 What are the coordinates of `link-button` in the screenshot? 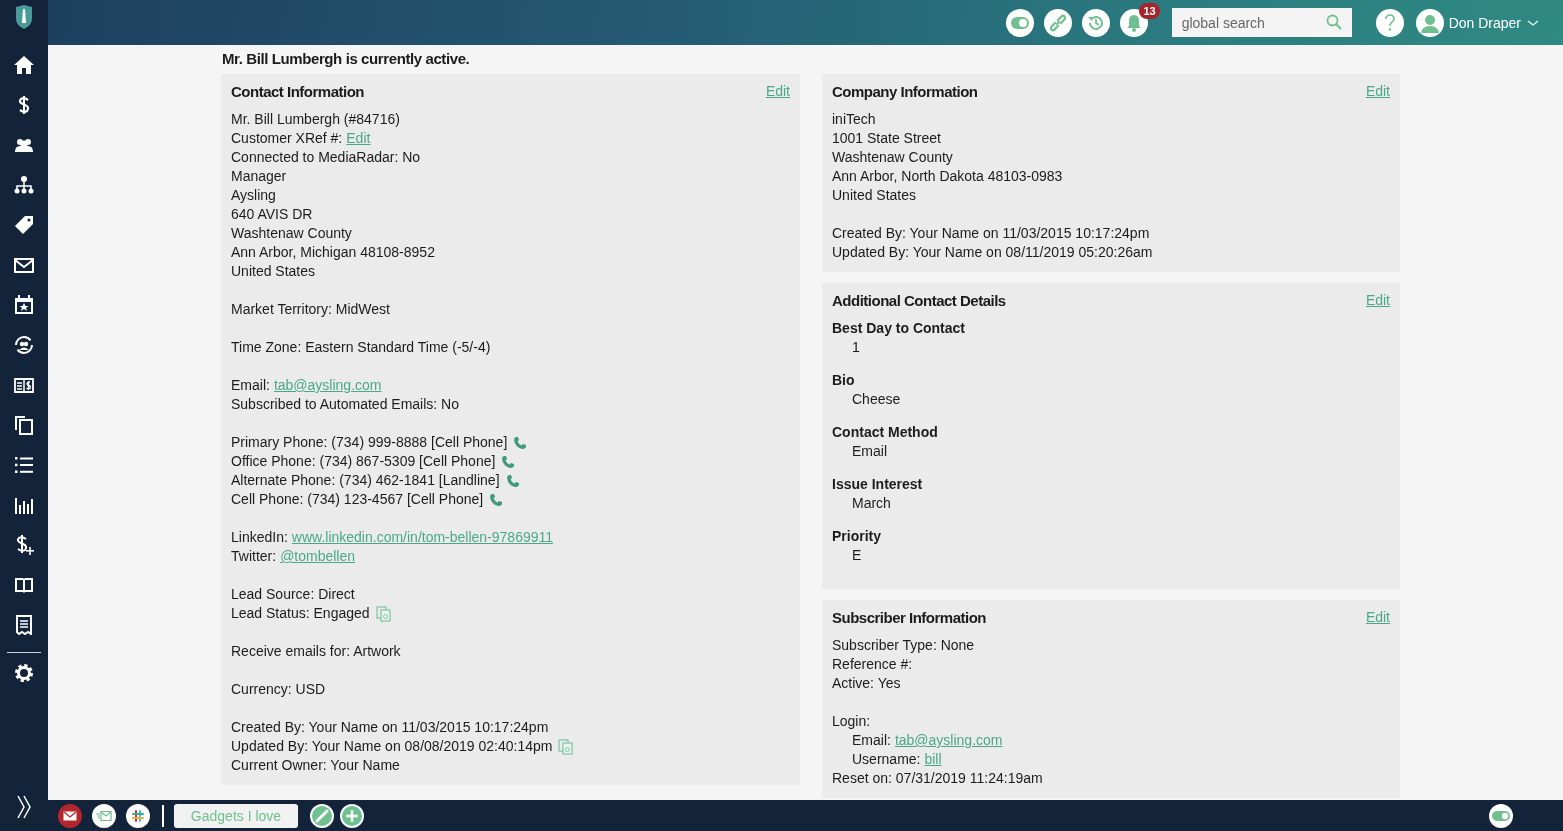 It's located at (1057, 22).